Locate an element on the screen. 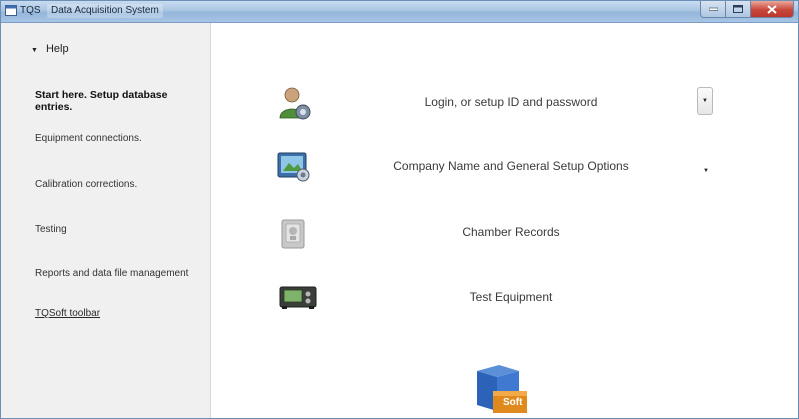 The height and width of the screenshot is (419, 799). minimize-icon is located at coordinates (713, 9).